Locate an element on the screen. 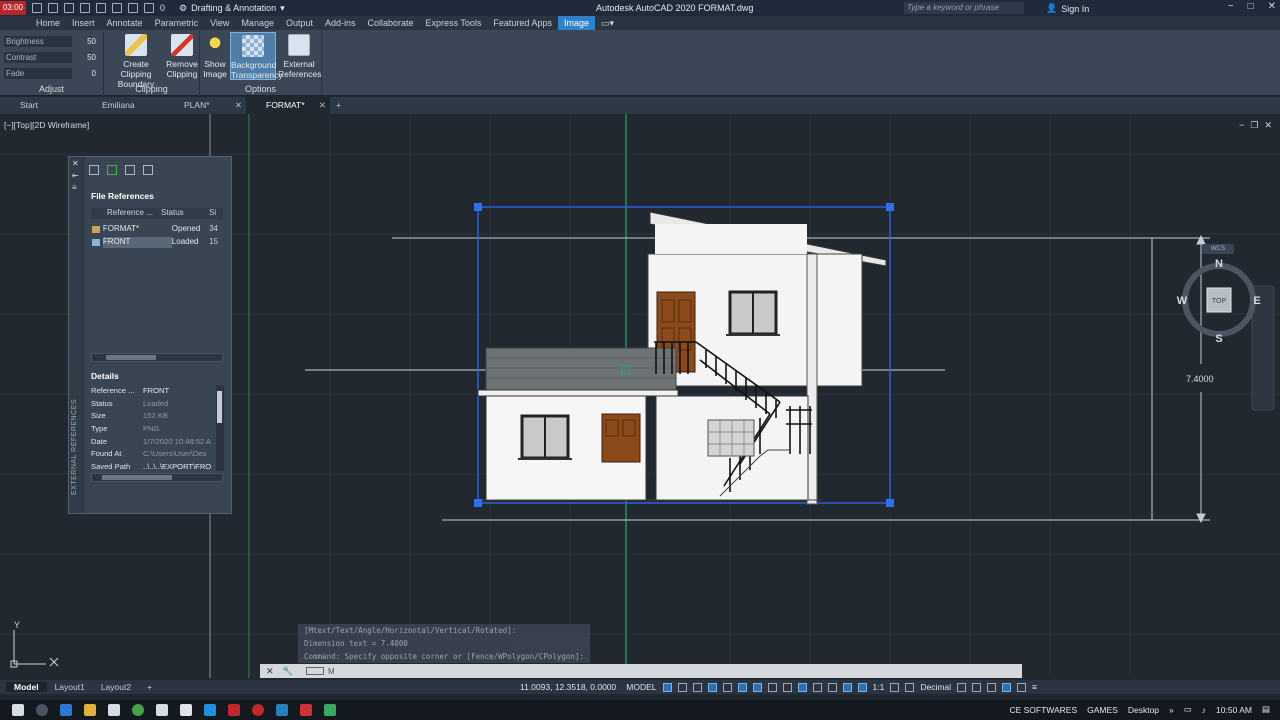  tab-view: View is located at coordinates (219, 23).